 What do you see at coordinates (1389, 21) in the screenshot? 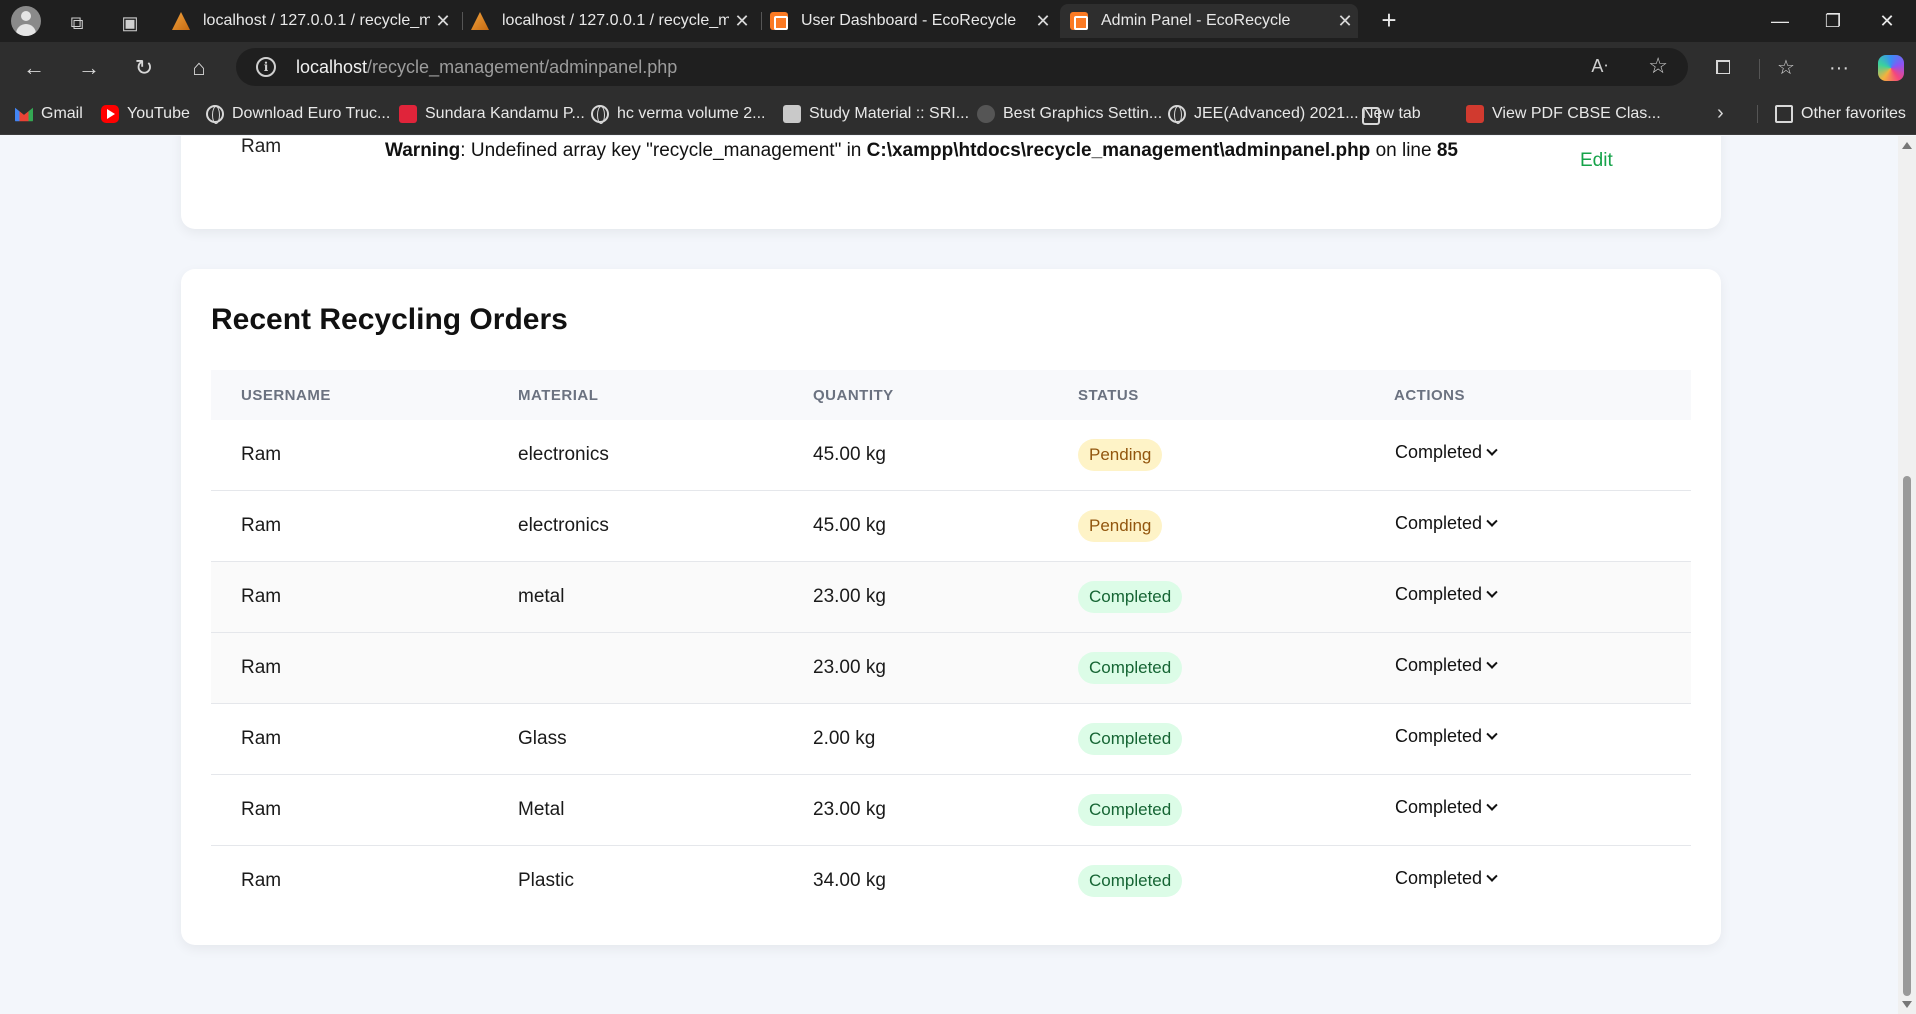
I see `new-tab-button: +` at bounding box center [1389, 21].